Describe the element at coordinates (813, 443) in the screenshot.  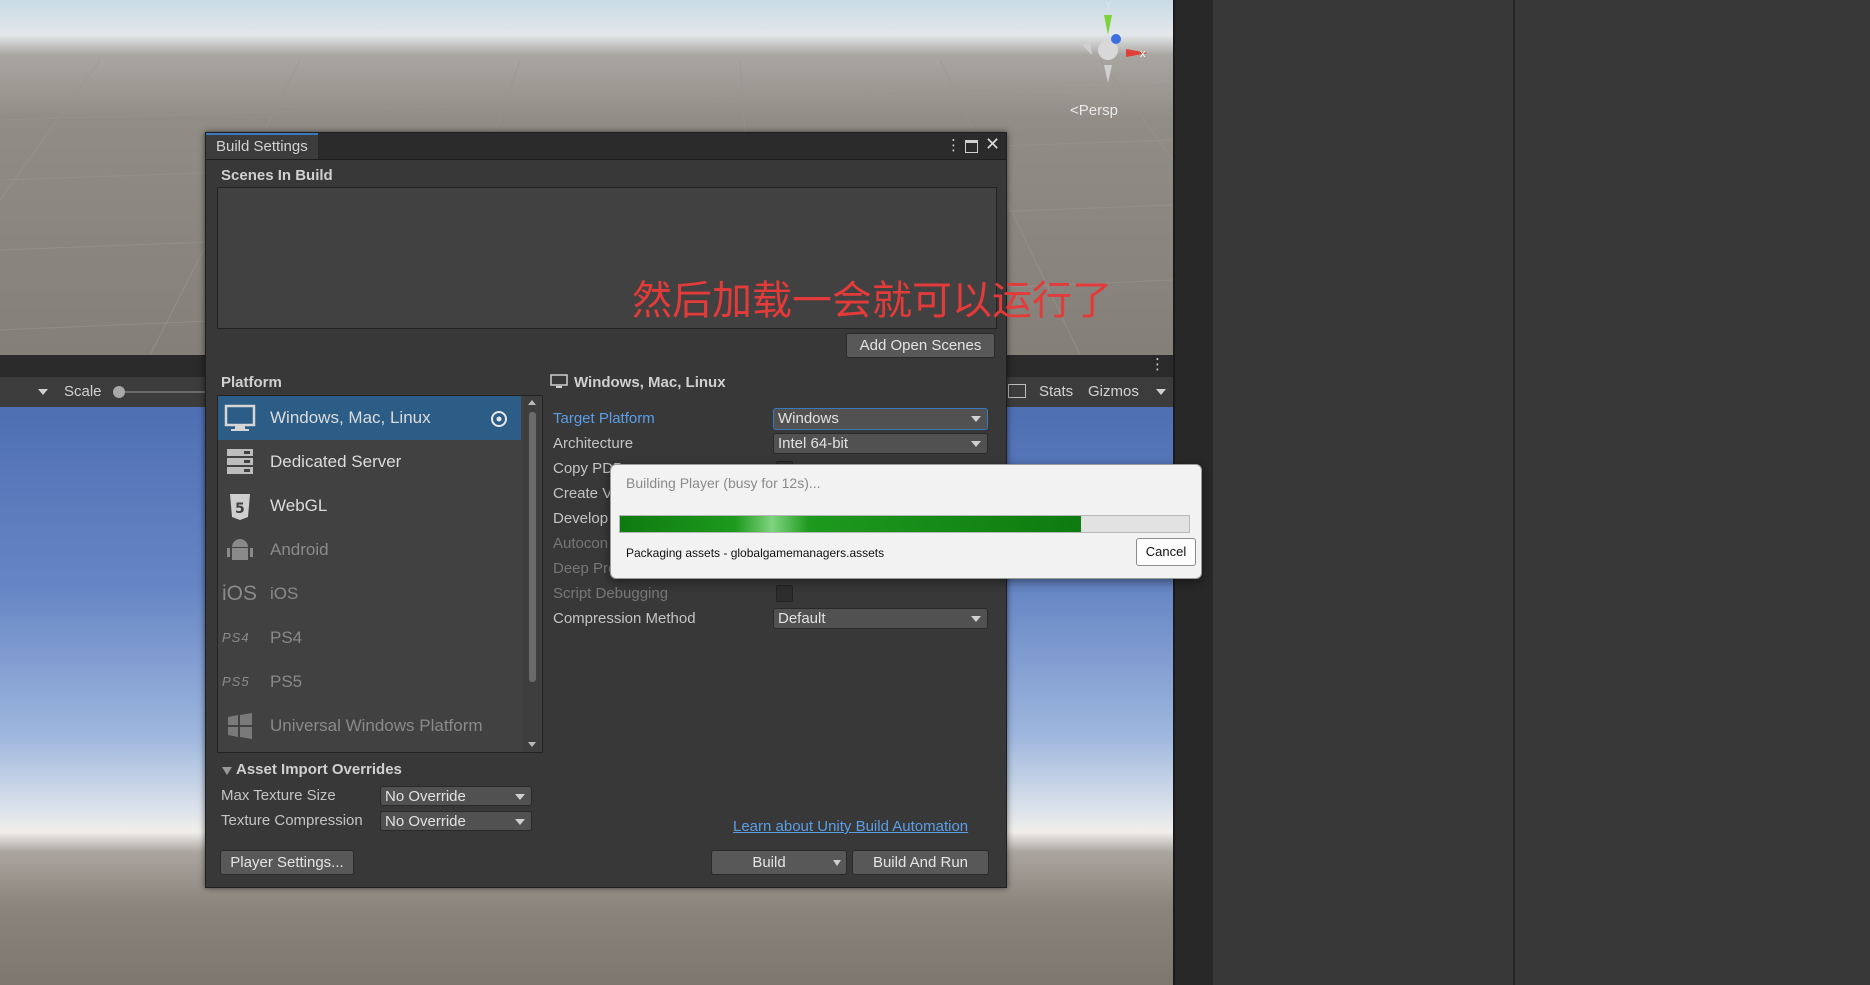
I see `dropdown-value: Intel 64-bit` at that location.